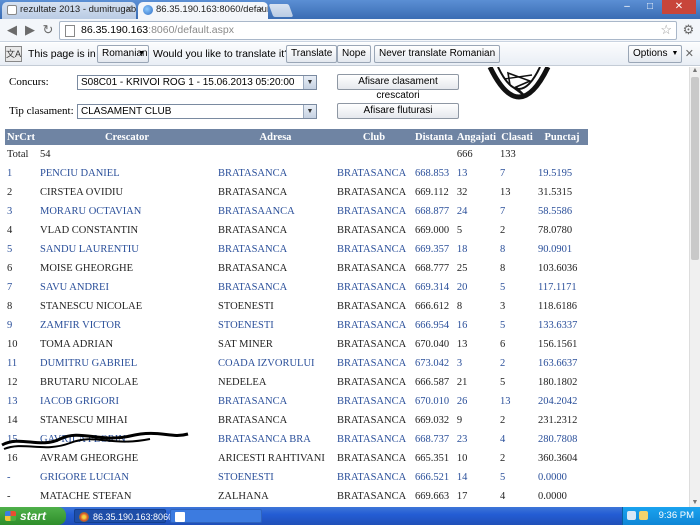 The height and width of the screenshot is (525, 700). Describe the element at coordinates (666, 30) in the screenshot. I see `bookmark-star-icon: ☆` at that location.